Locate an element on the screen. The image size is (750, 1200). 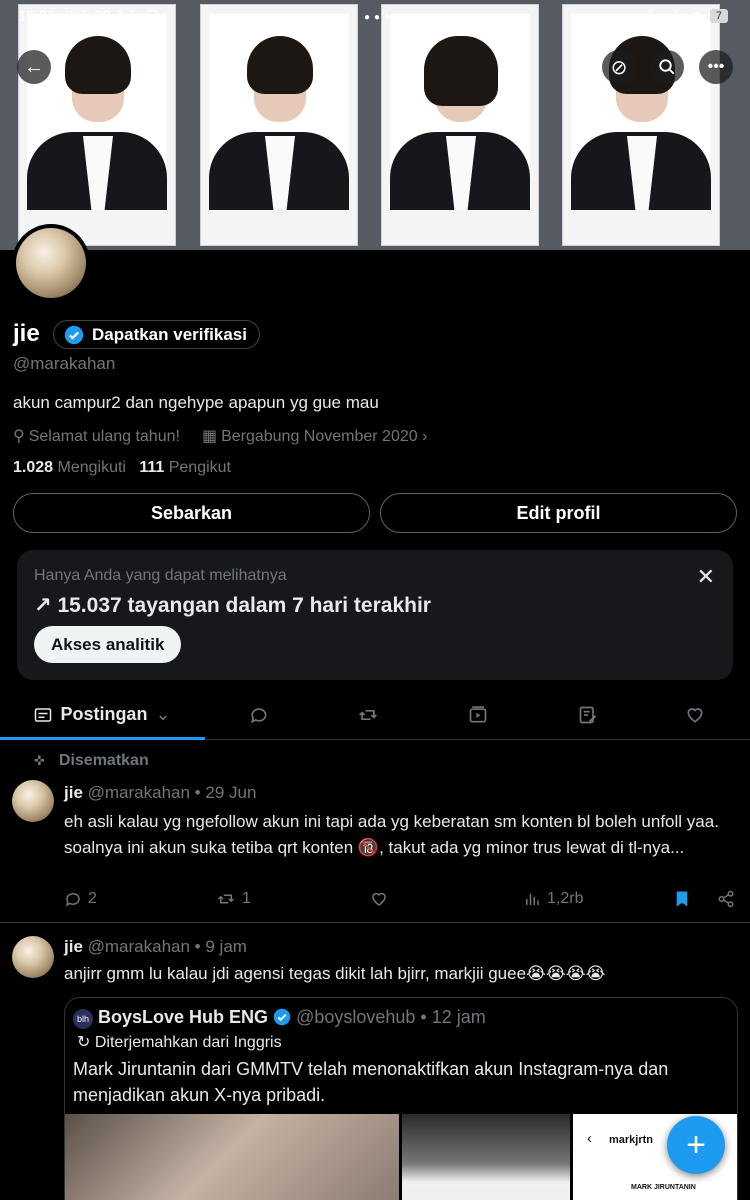
pin-icon: ✜ is located at coordinates (39, 760).